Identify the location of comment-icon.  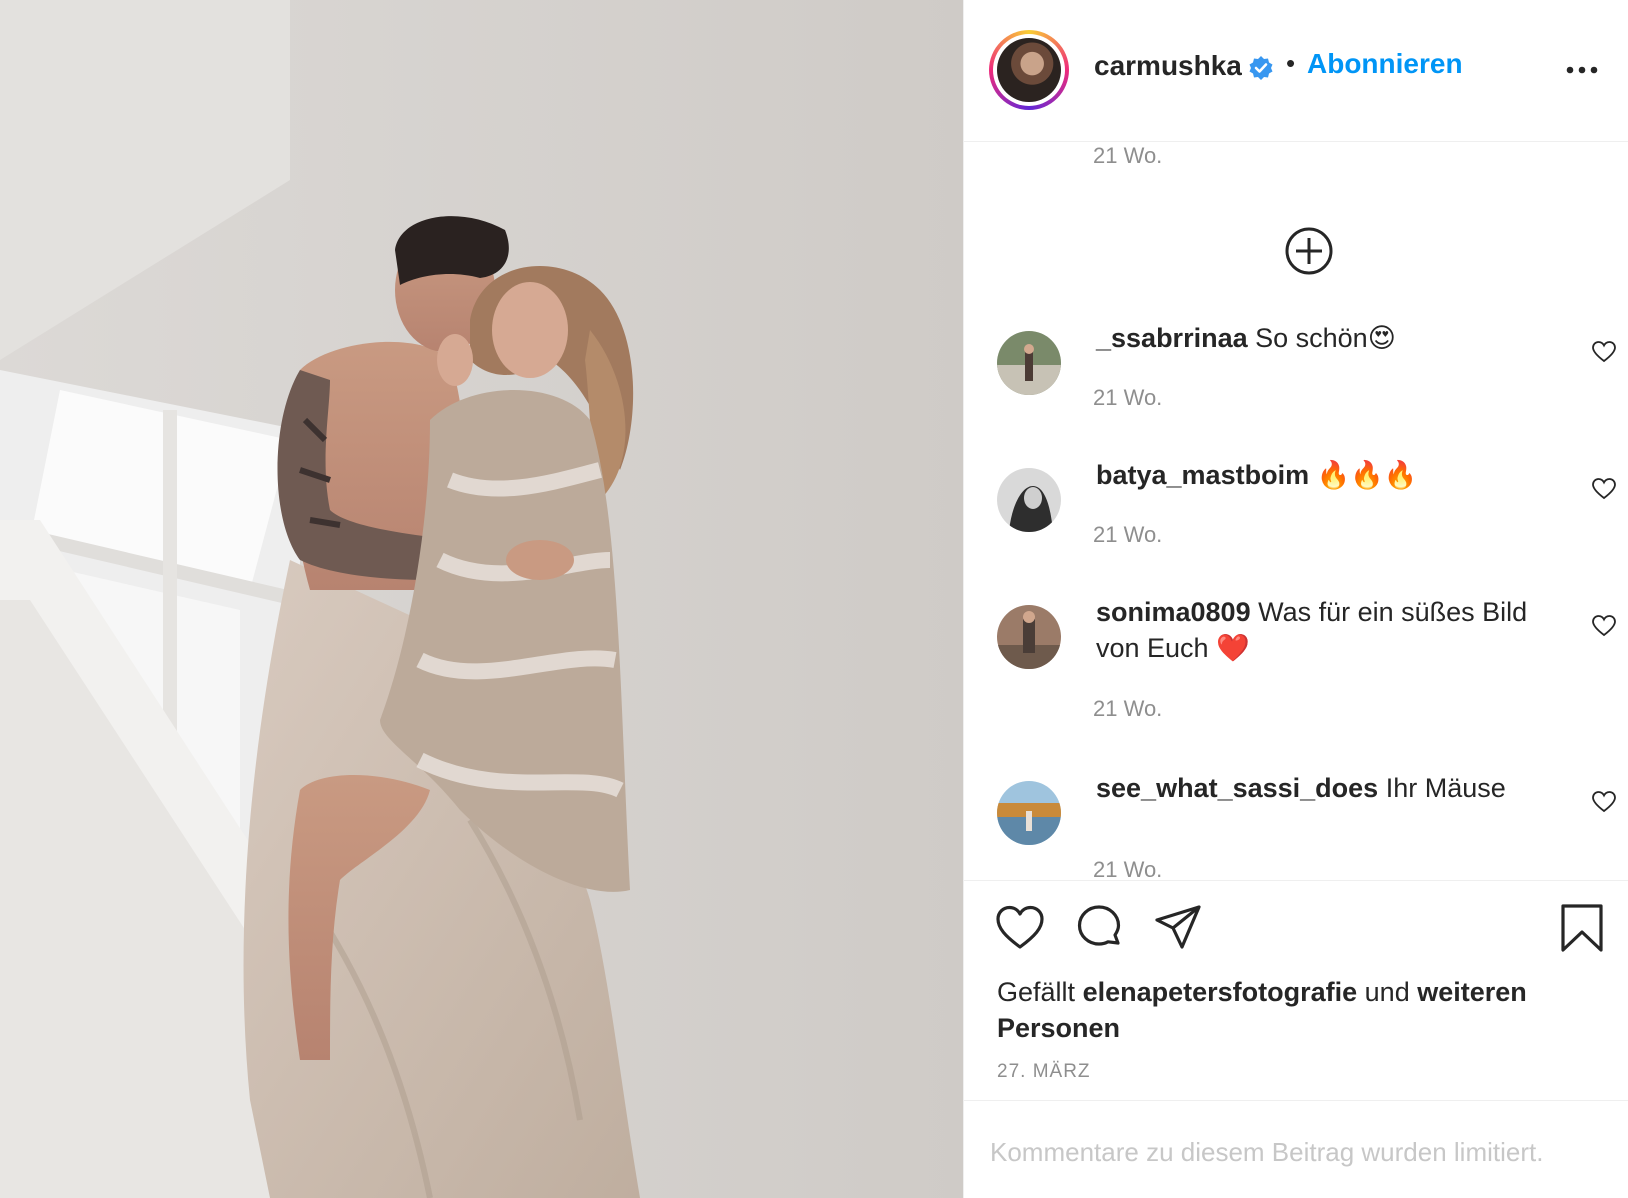
(1099, 928).